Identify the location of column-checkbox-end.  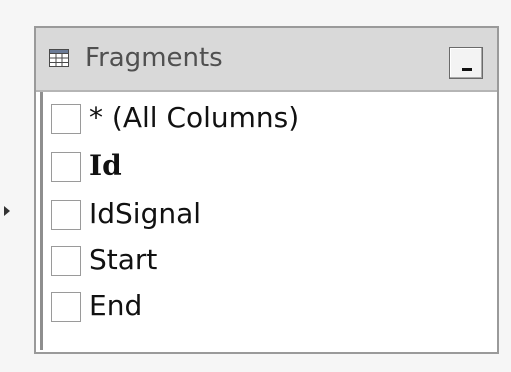
(66, 307).